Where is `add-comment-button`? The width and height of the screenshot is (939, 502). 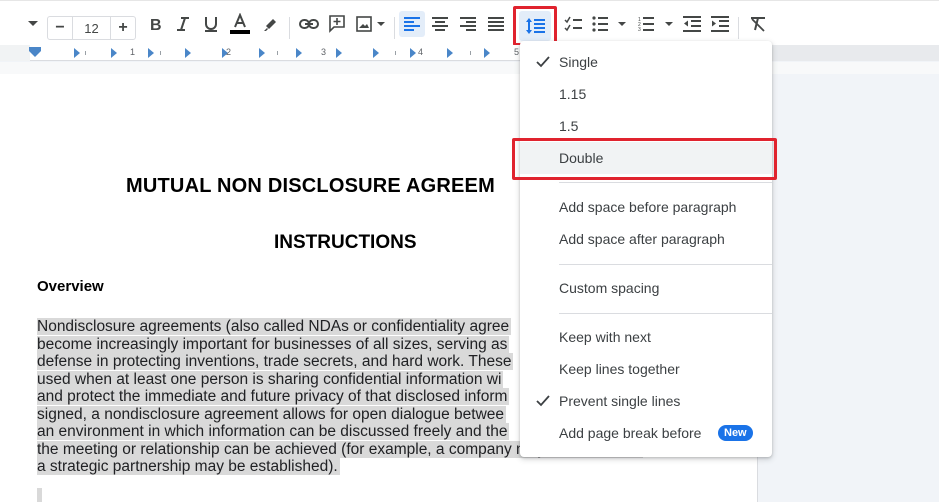 add-comment-button is located at coordinates (337, 24).